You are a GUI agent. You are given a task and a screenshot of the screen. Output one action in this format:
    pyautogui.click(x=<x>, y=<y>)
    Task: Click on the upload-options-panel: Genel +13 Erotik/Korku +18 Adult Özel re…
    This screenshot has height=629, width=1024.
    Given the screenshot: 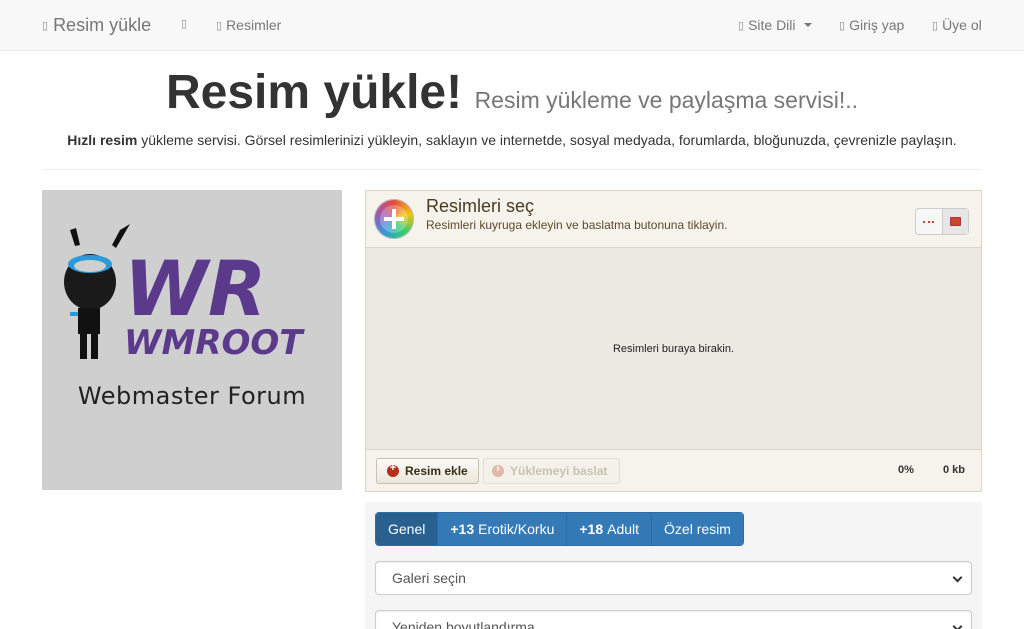 What is the action you would take?
    pyautogui.click(x=673, y=565)
    